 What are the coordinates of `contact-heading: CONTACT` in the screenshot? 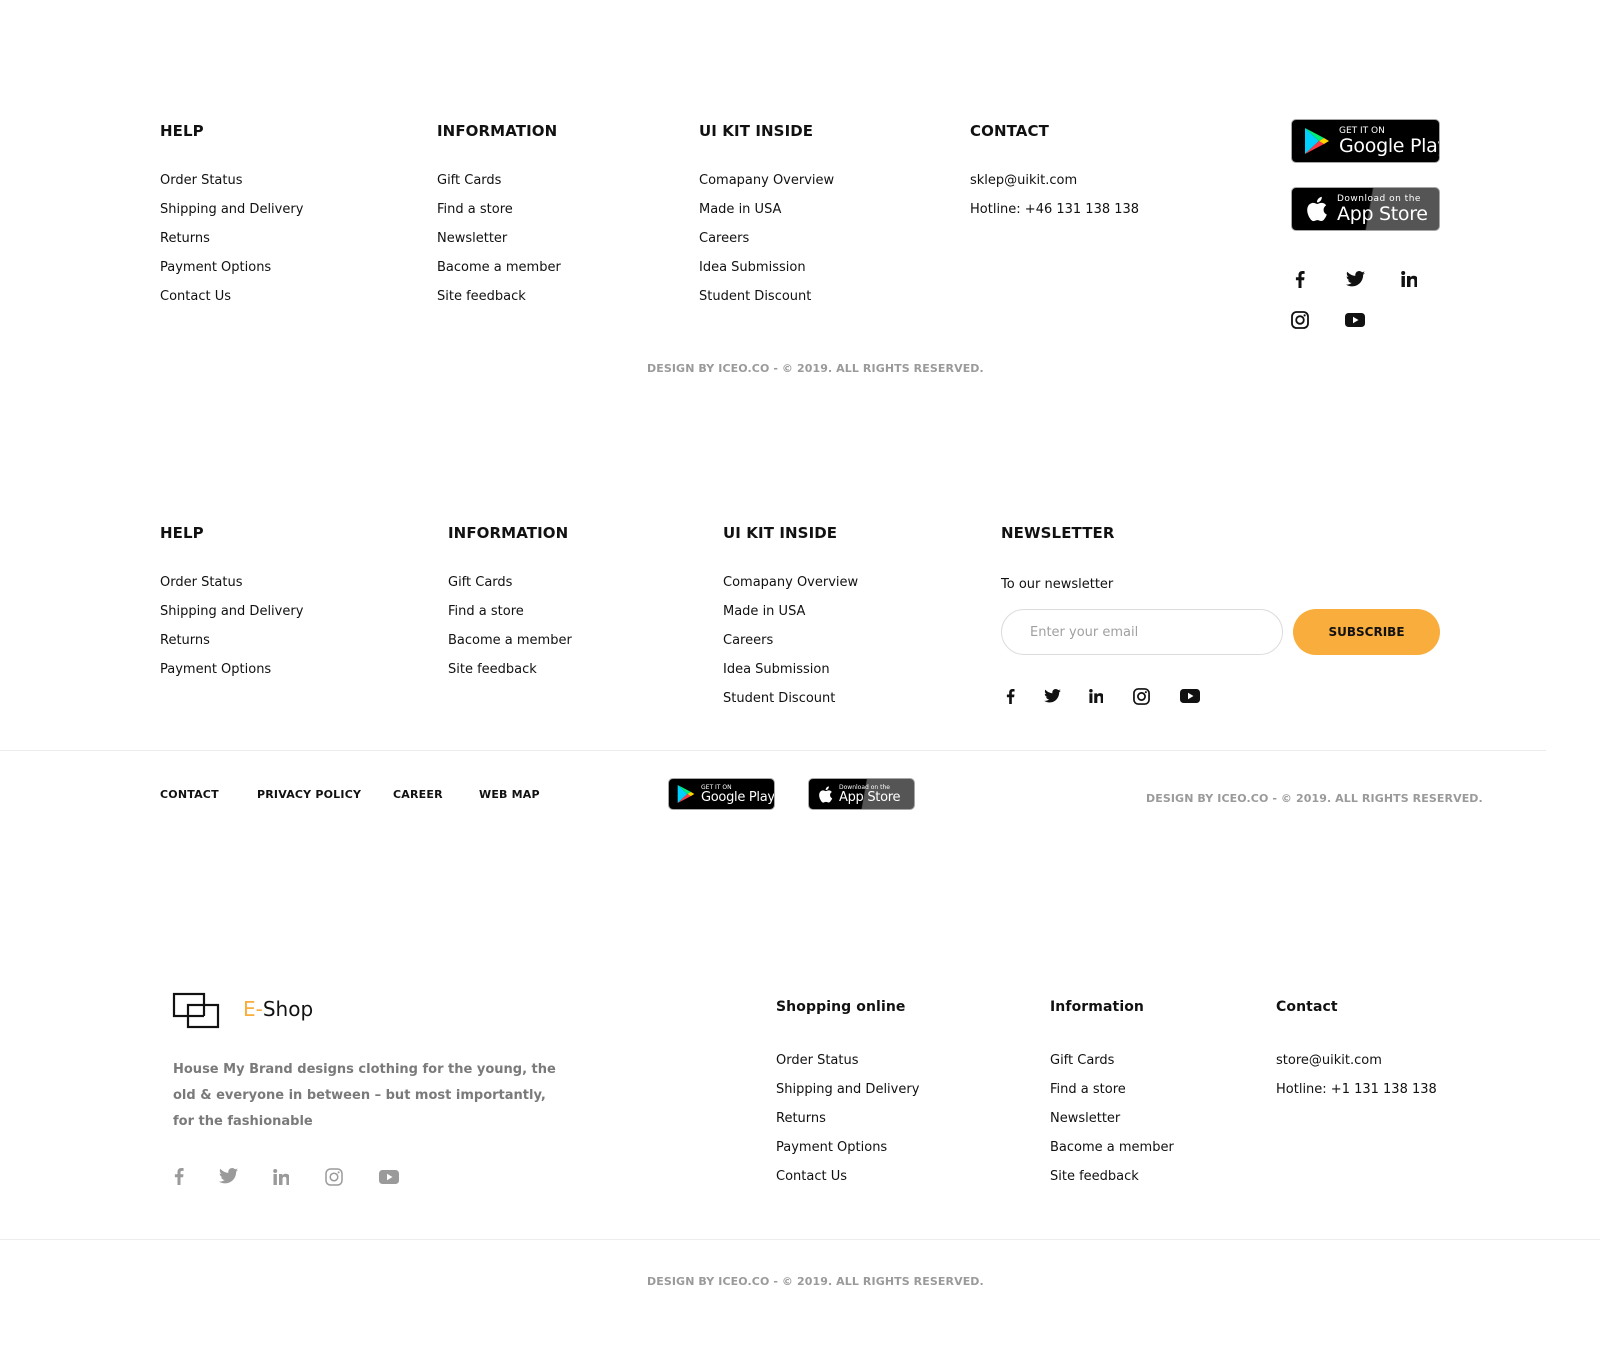 It's located at (1009, 131).